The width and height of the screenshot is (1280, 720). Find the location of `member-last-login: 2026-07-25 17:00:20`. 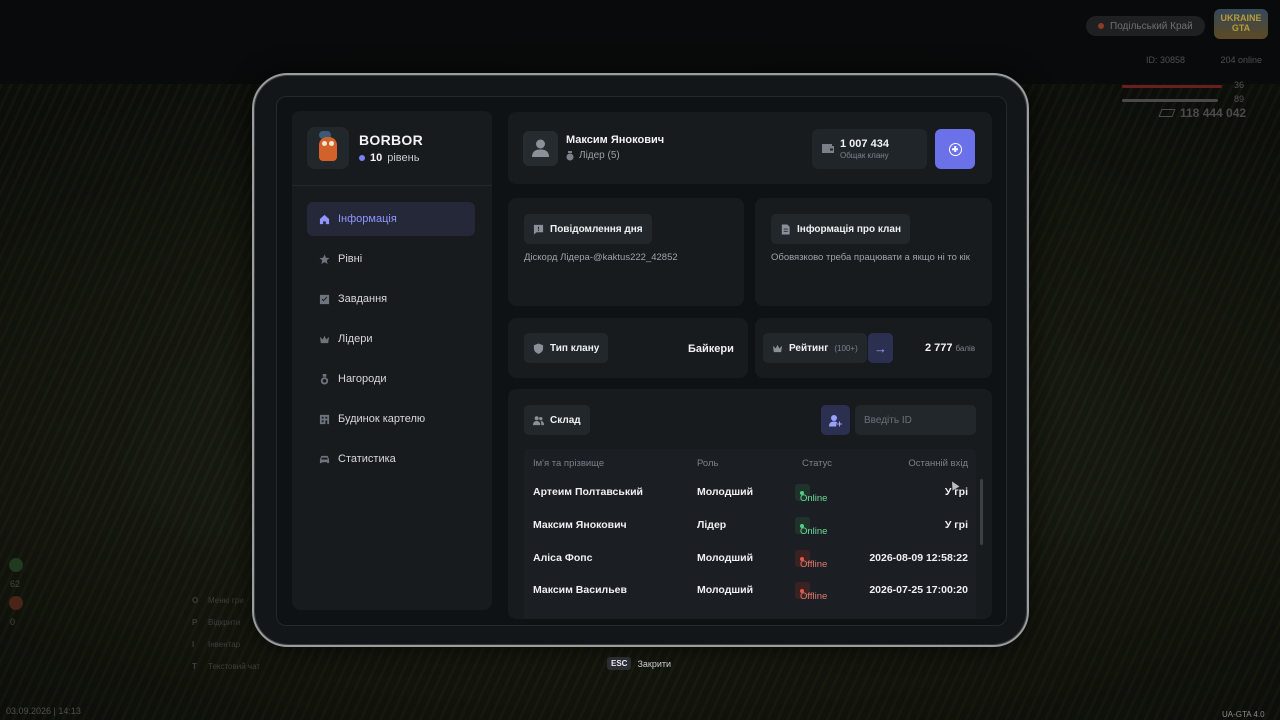

member-last-login: 2026-07-25 17:00:20 is located at coordinates (918, 590).